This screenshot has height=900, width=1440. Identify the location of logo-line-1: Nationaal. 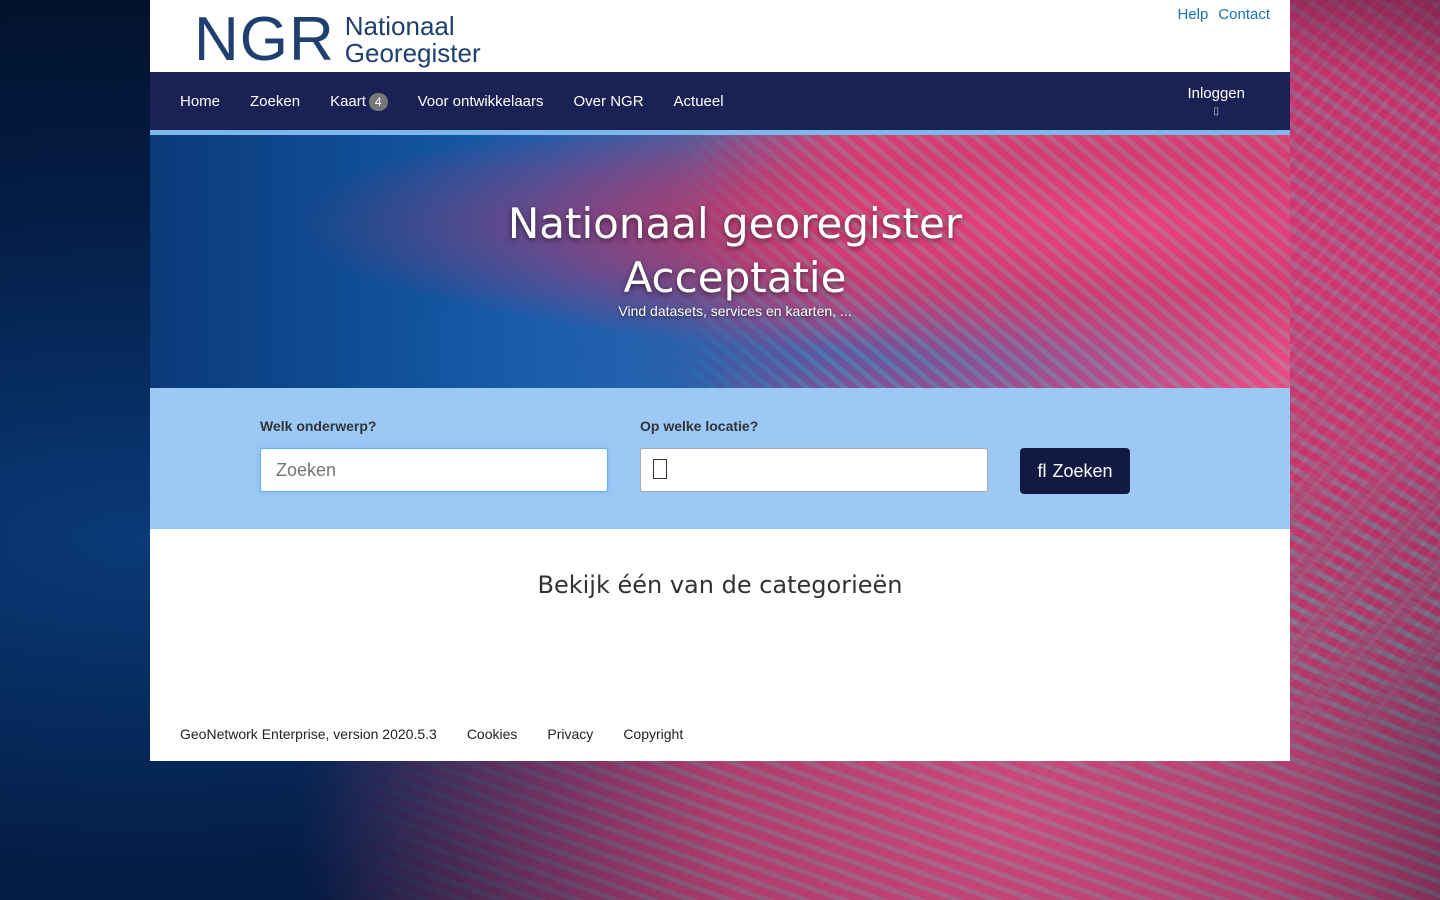
(399, 26).